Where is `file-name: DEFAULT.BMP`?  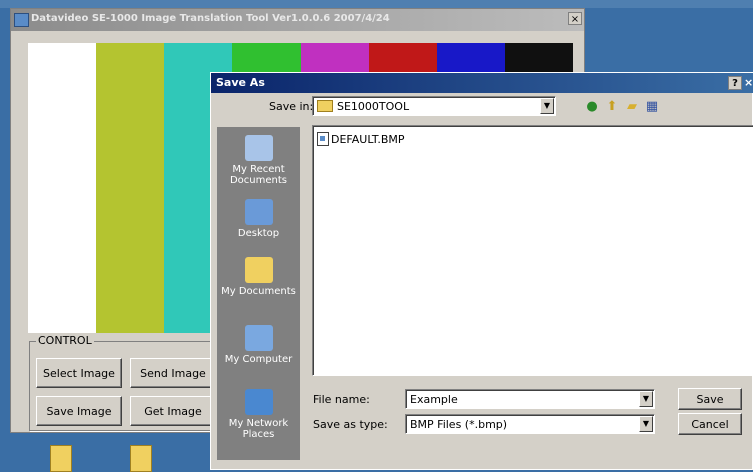
file-name: DEFAULT.BMP is located at coordinates (368, 139).